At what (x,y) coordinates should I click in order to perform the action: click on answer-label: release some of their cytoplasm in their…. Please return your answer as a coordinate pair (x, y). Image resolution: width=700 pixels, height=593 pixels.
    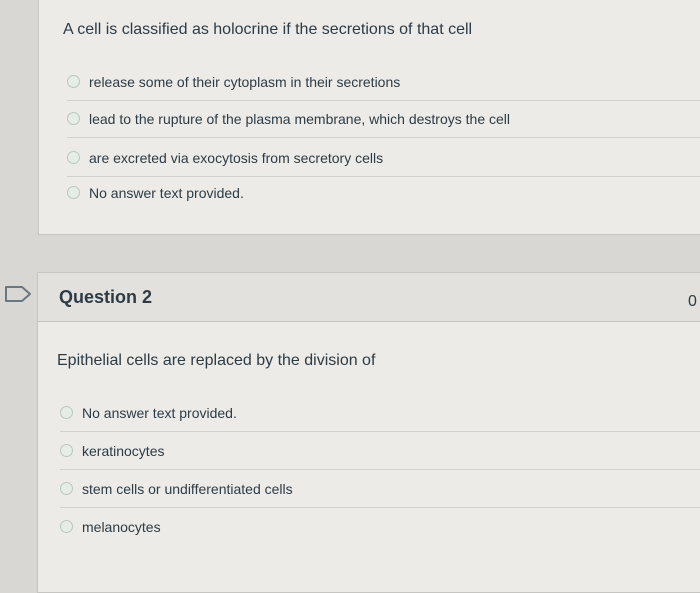
    Looking at the image, I should click on (245, 81).